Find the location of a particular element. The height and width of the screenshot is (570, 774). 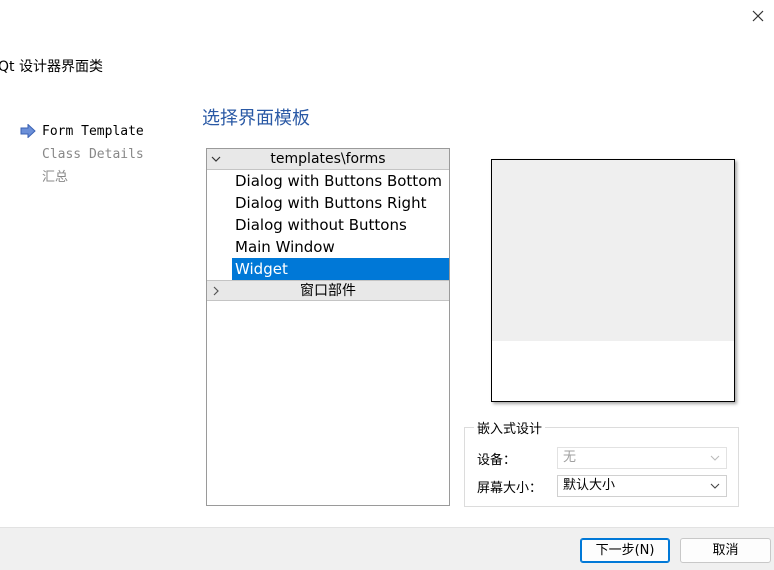

page-title: 选择界面模板 is located at coordinates (256, 118).